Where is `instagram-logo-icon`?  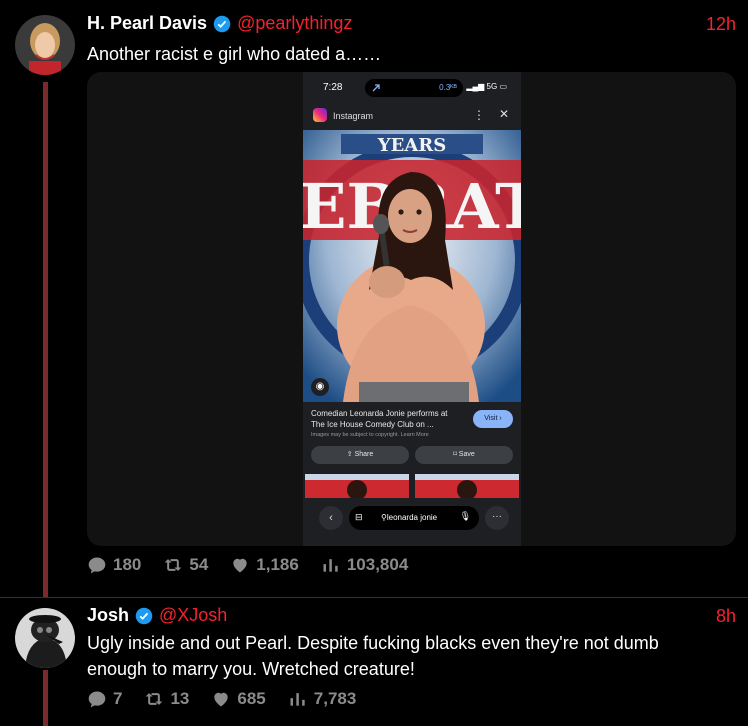
instagram-logo-icon is located at coordinates (320, 115).